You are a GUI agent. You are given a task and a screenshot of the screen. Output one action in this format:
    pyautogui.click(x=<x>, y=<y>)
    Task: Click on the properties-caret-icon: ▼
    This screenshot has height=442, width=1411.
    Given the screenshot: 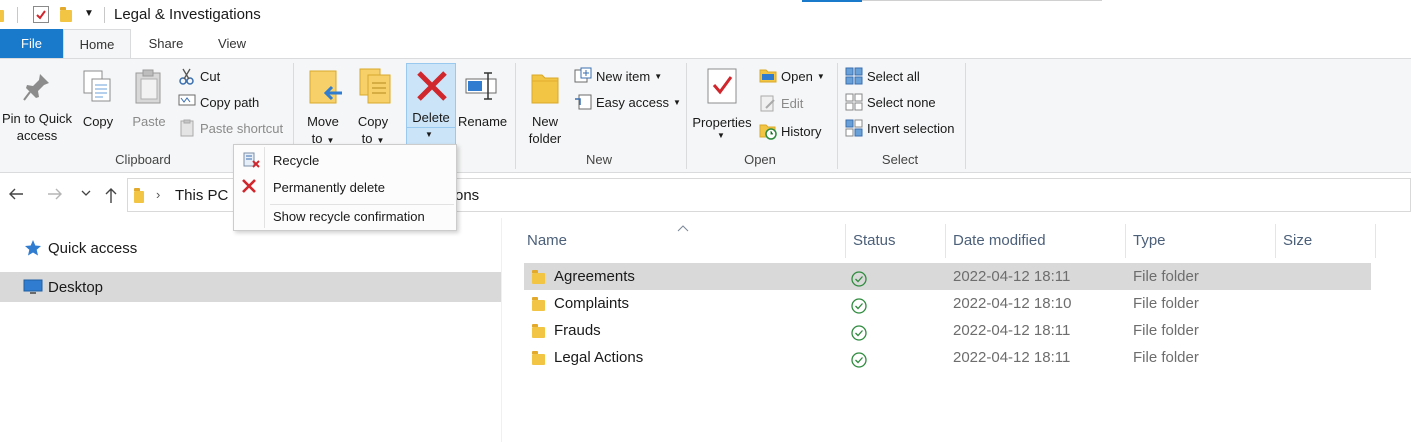 What is the action you would take?
    pyautogui.click(x=721, y=135)
    